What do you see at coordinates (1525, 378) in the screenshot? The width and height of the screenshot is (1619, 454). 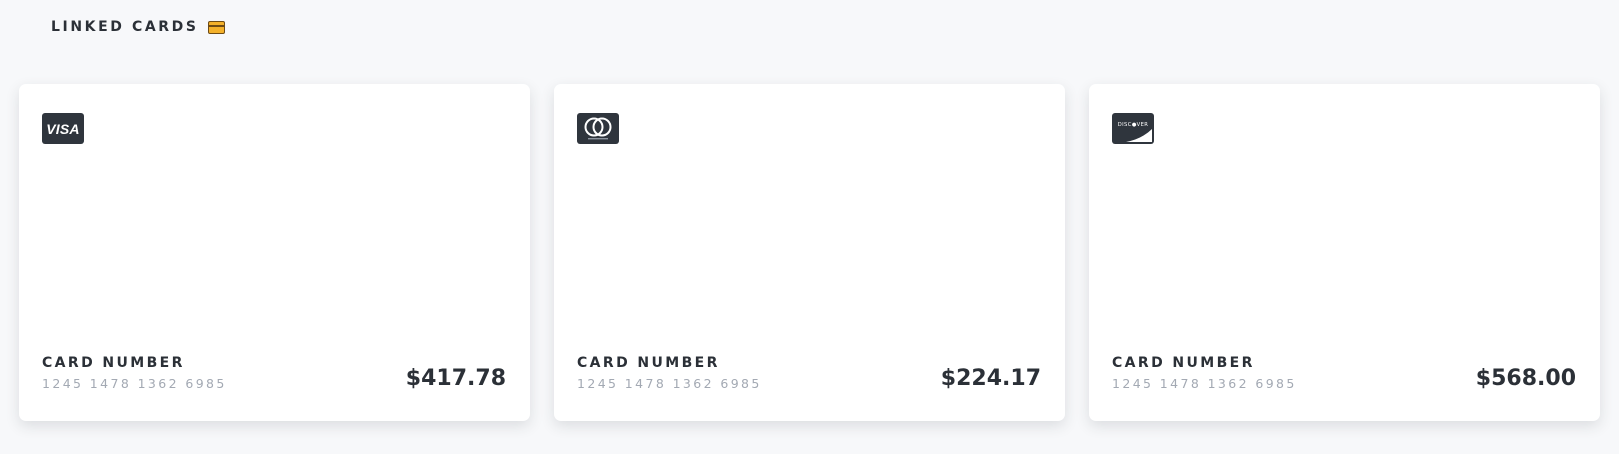 I see `card-balance: $568.00` at bounding box center [1525, 378].